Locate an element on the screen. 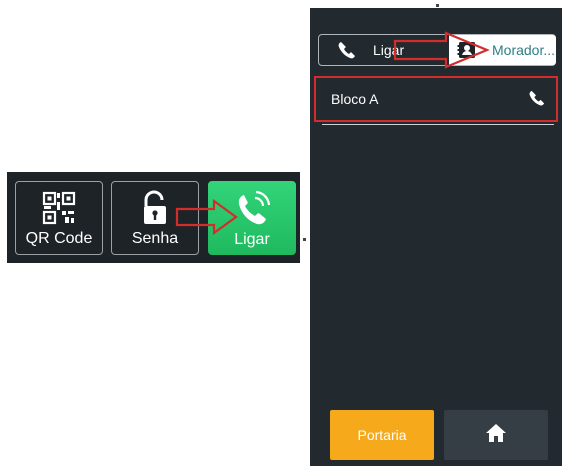 The height and width of the screenshot is (466, 562). portaria-button: Portaria is located at coordinates (382, 435).